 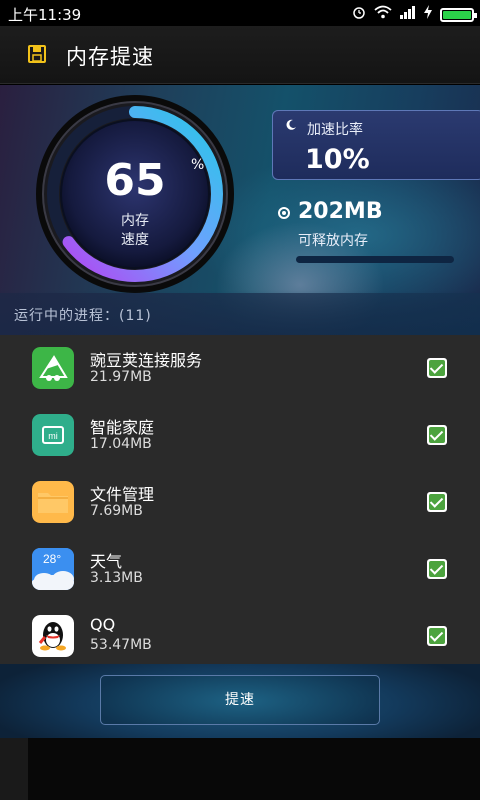 What do you see at coordinates (337, 159) in the screenshot?
I see `boost-ratio-value: 10%` at bounding box center [337, 159].